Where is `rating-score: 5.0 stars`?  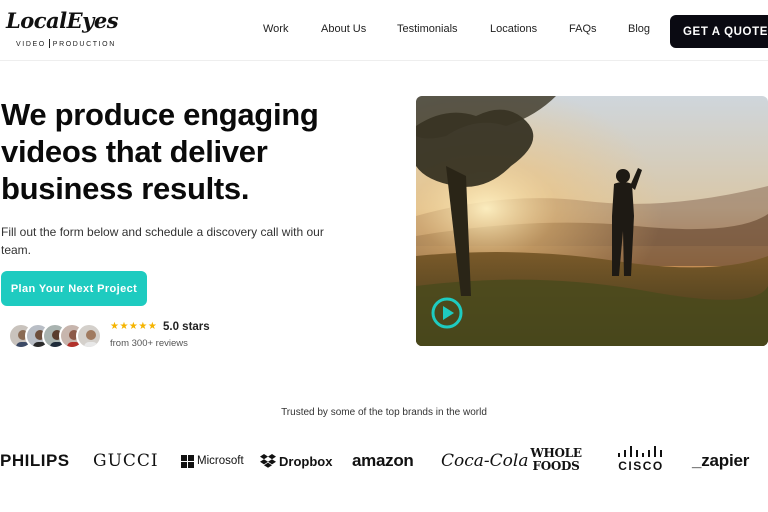
rating-score: 5.0 stars is located at coordinates (186, 327).